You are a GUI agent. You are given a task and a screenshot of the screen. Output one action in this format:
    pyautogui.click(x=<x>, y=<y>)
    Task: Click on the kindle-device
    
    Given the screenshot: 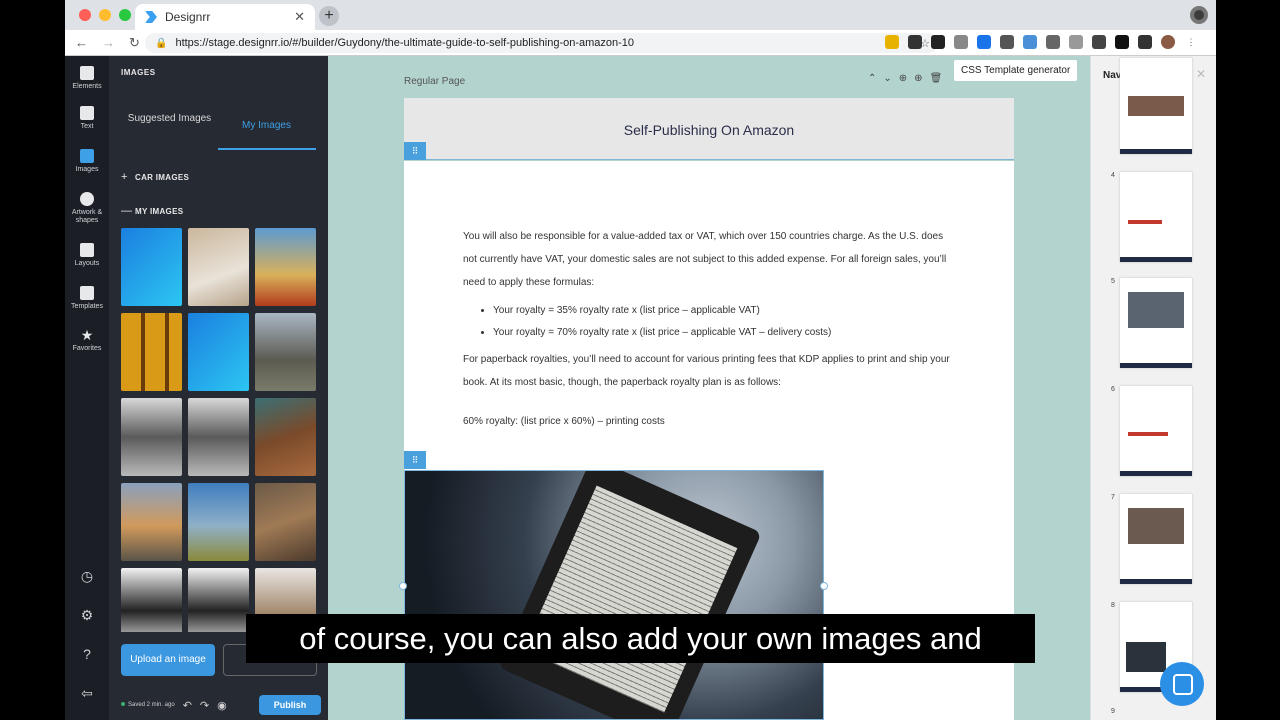 What is the action you would take?
    pyautogui.click(x=630, y=595)
    